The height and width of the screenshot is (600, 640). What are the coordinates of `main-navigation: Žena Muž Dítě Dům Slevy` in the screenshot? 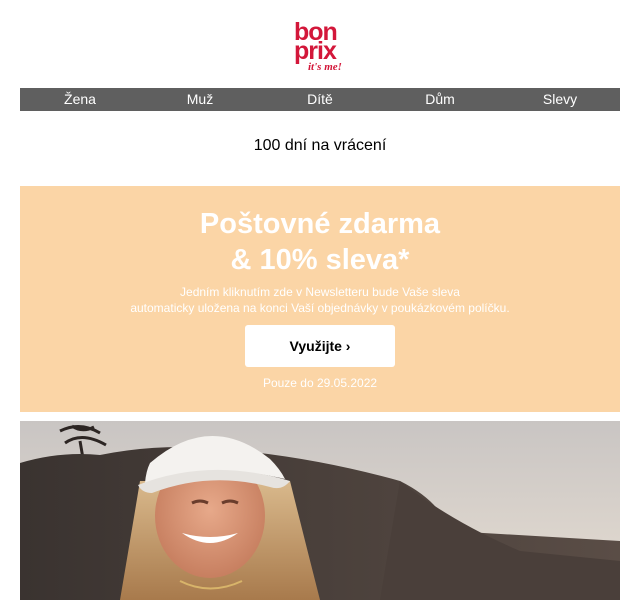 It's located at (320, 99).